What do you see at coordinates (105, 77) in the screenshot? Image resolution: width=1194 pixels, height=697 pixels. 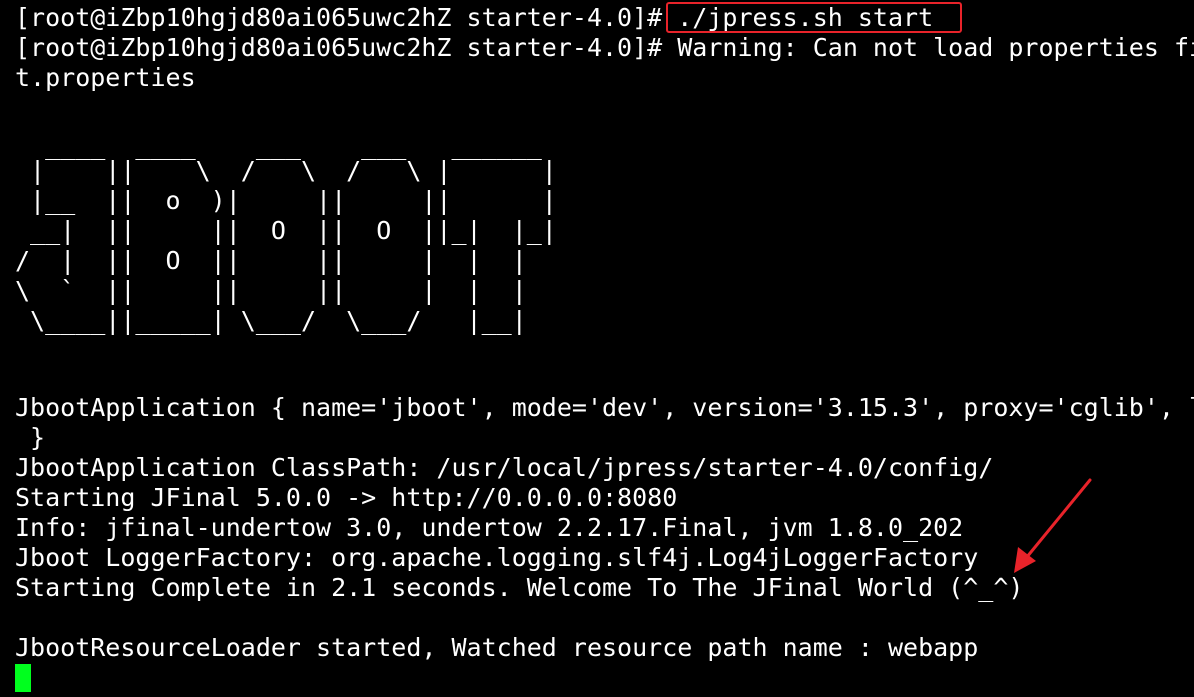 I see `terminal-line-warning-wrap: t.properties` at bounding box center [105, 77].